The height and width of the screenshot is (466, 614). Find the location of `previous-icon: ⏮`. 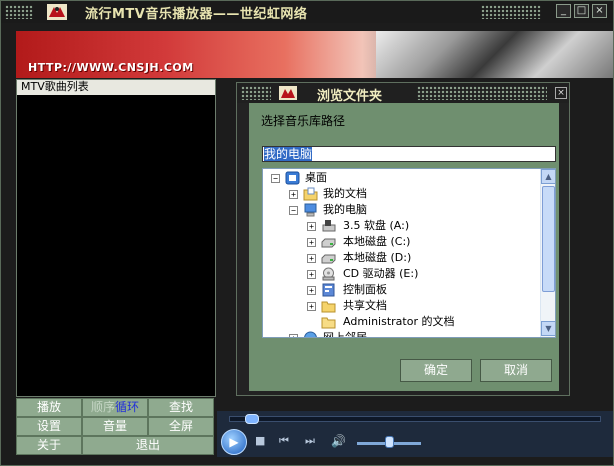

previous-icon: ⏮ is located at coordinates (284, 441).